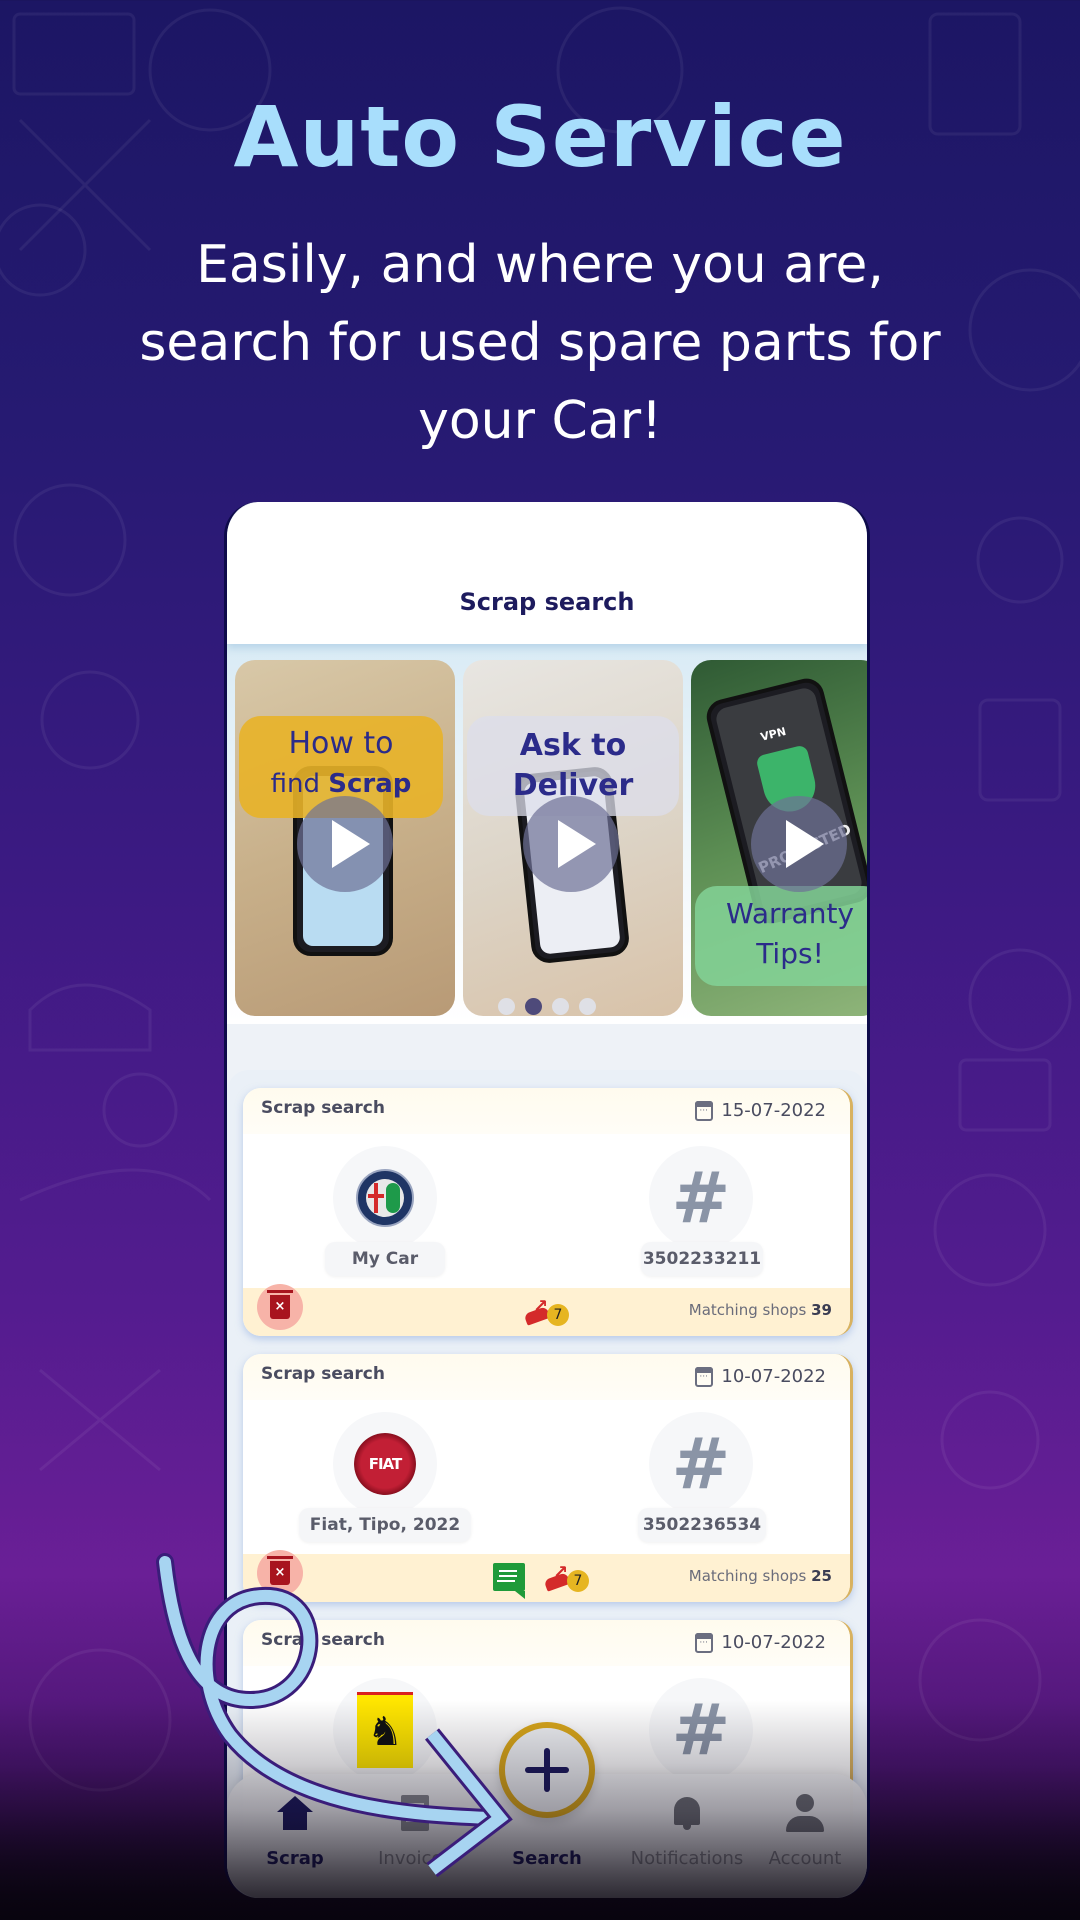 Image resolution: width=1080 pixels, height=1920 pixels. Describe the element at coordinates (790, 913) in the screenshot. I see `slide-label-line: Warranty` at that location.